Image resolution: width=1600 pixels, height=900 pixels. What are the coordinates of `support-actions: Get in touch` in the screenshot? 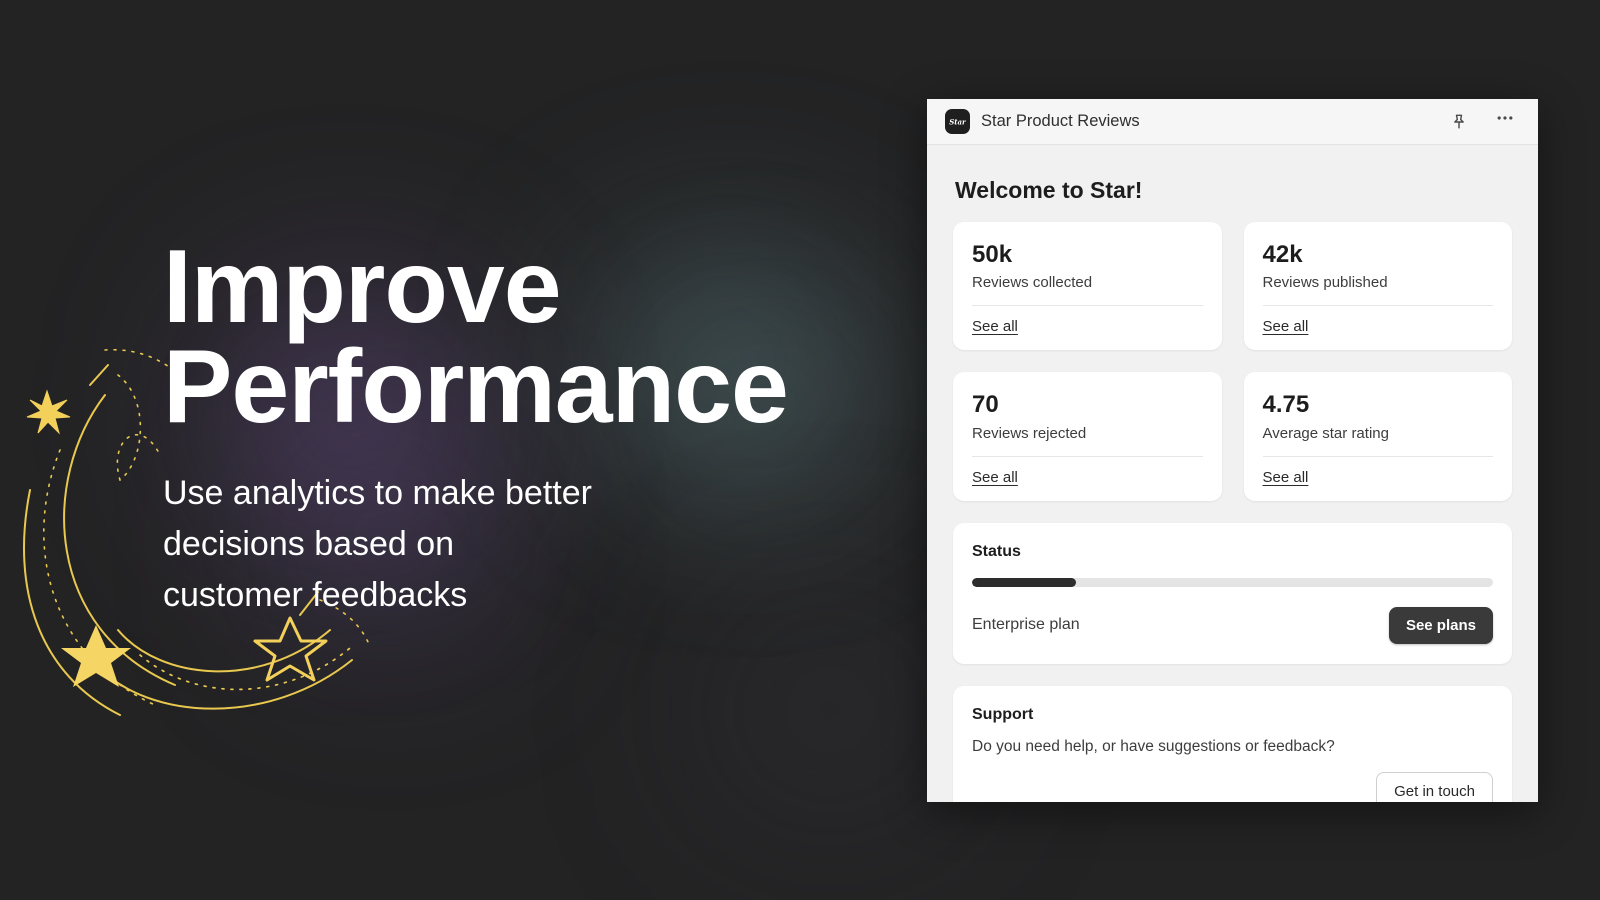 It's located at (1232, 786).